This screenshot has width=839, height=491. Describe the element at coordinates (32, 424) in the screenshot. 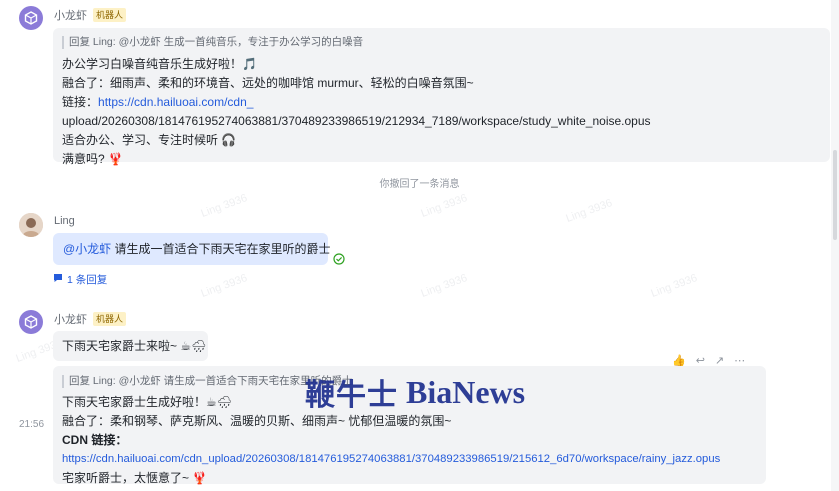

I see `message-time: 21:56` at that location.